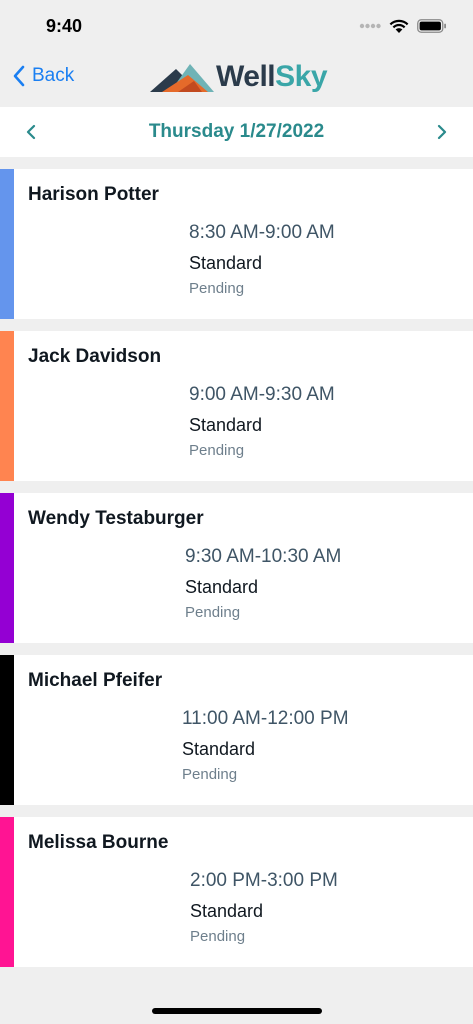 The image size is (473, 1024). I want to click on cellular-signal-icon, so click(370, 26).